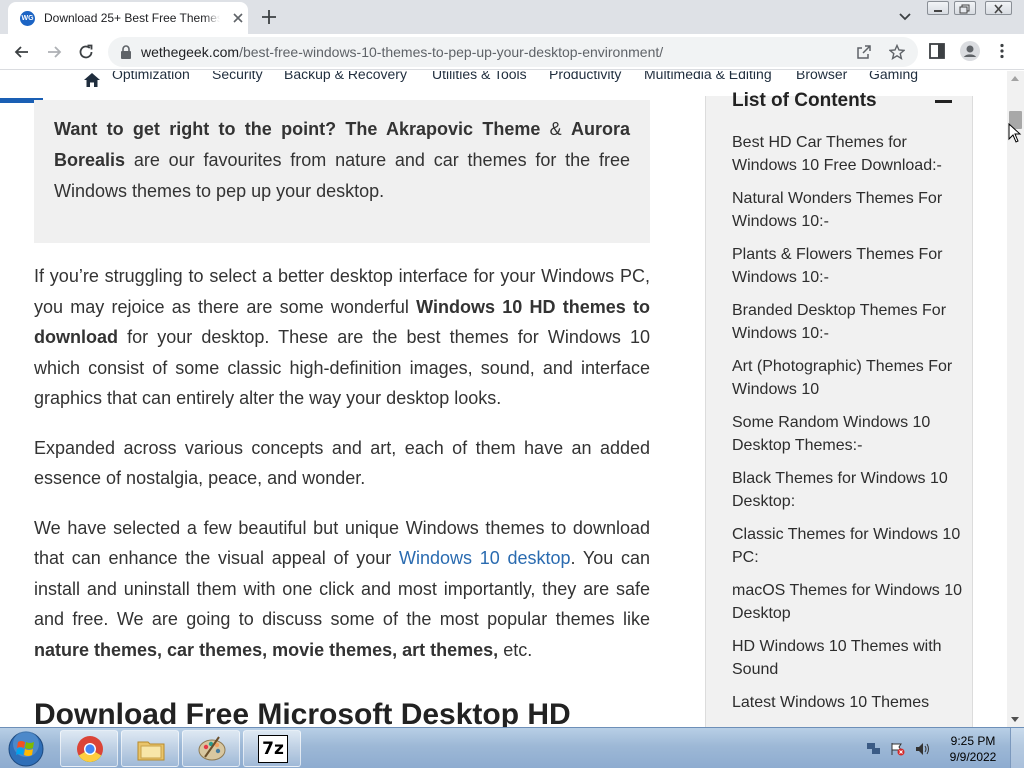 The image size is (1024, 768). I want to click on toc-item: Classic Themes for Windows 10 PC:, so click(847, 546).